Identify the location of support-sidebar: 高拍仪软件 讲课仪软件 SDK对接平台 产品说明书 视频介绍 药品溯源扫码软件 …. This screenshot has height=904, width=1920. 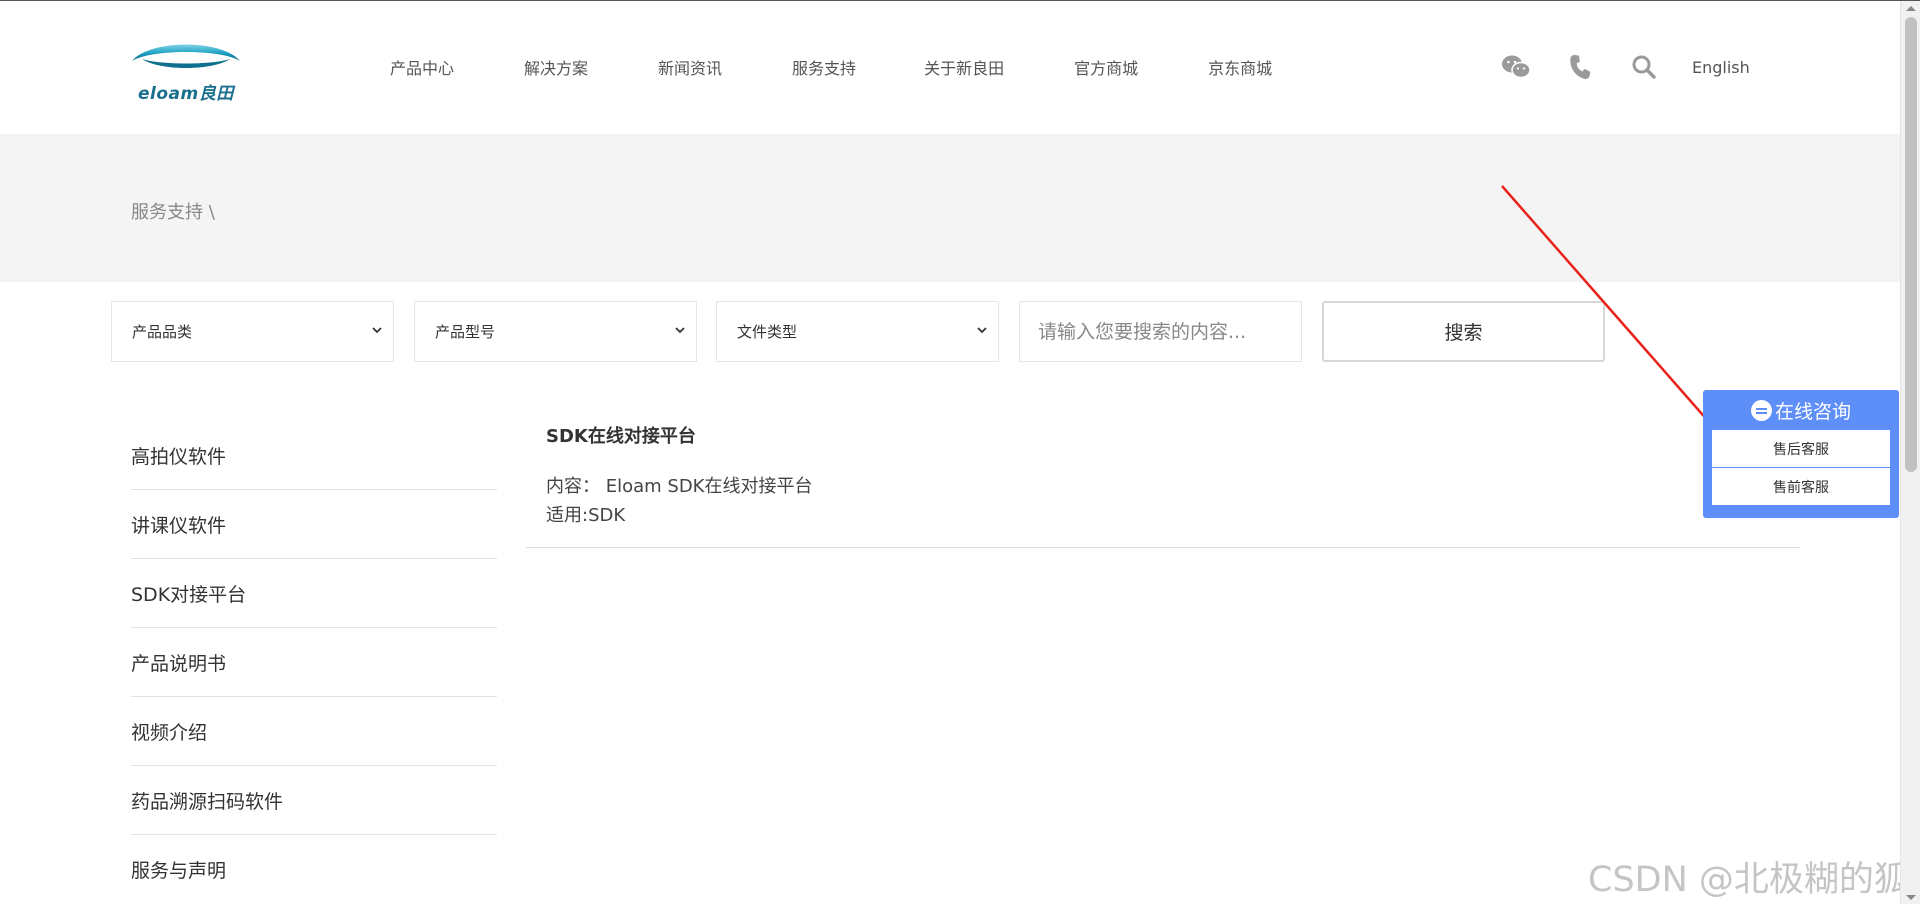
(314, 662).